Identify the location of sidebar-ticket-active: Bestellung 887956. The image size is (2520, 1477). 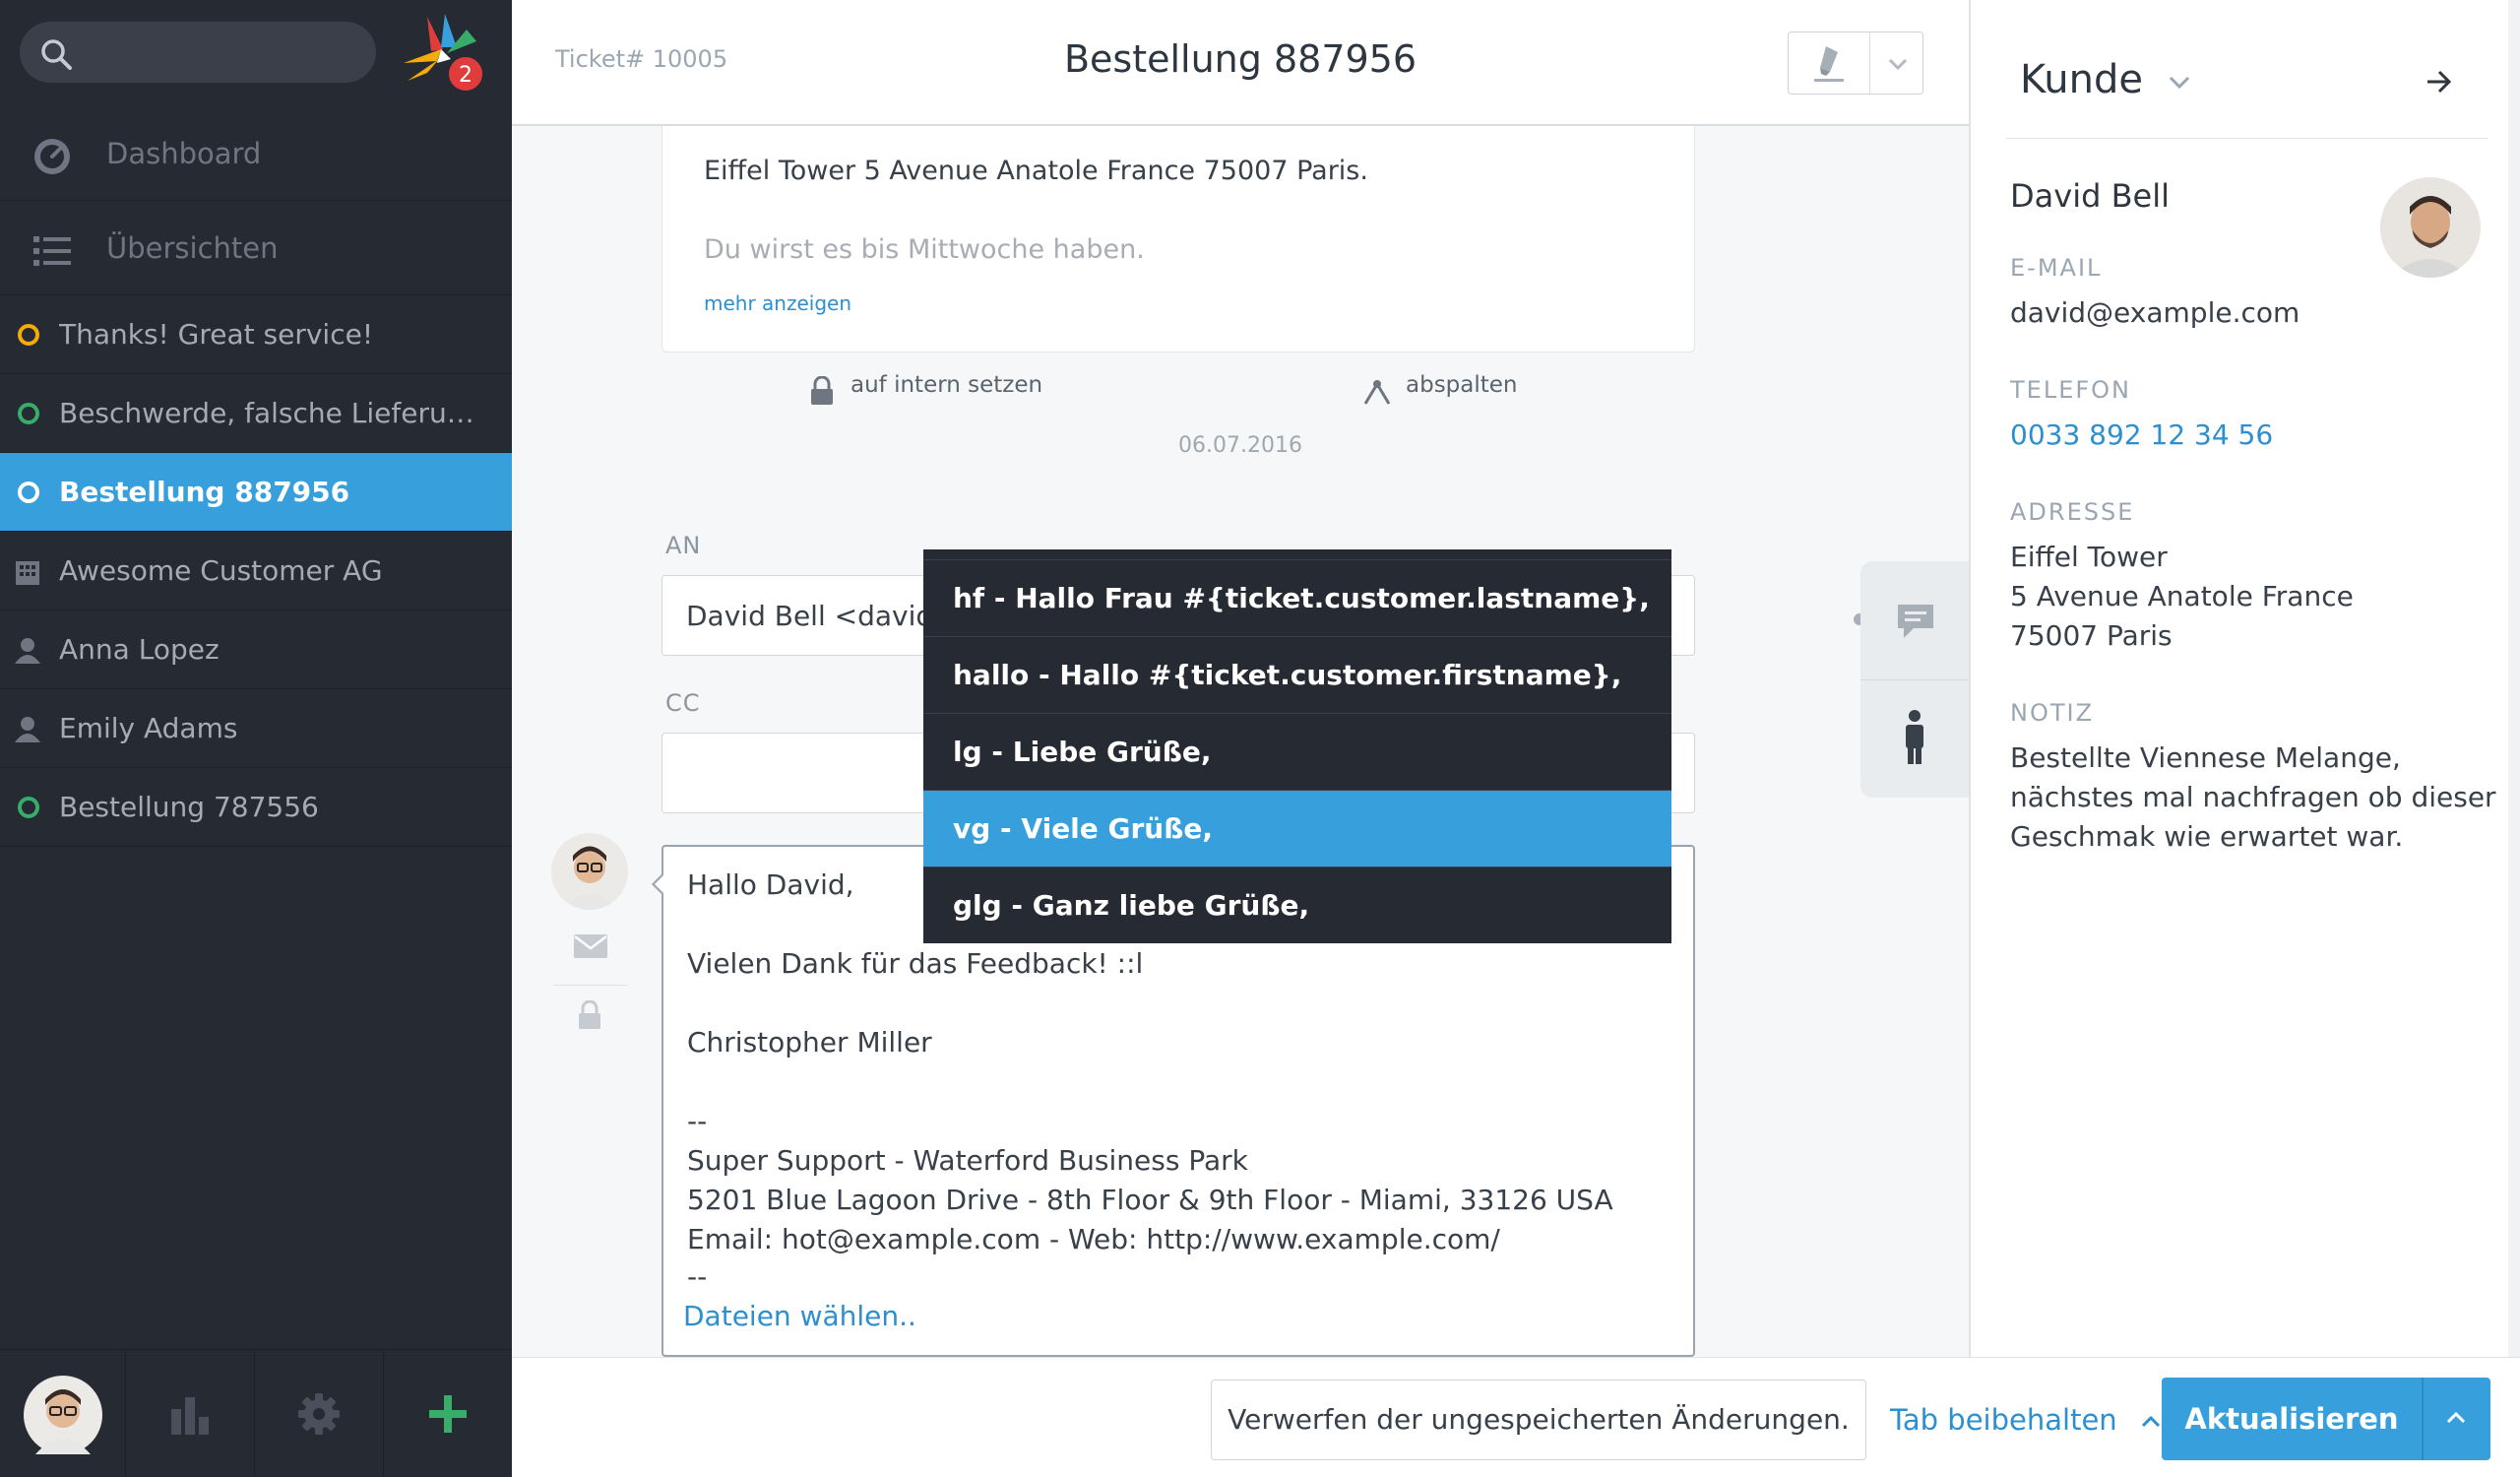
(256, 493).